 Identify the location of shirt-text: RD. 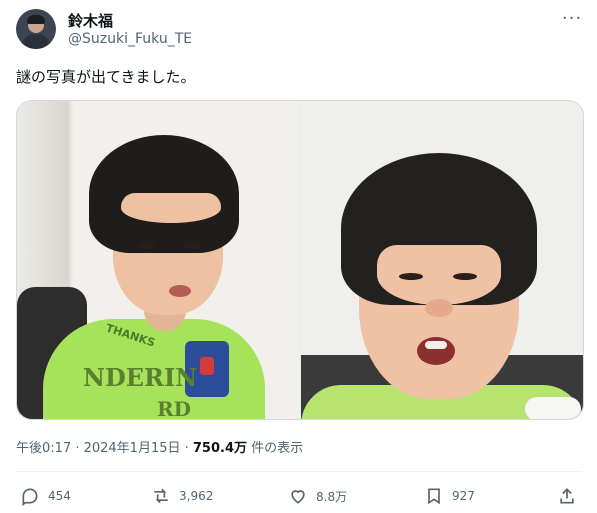
(174, 408).